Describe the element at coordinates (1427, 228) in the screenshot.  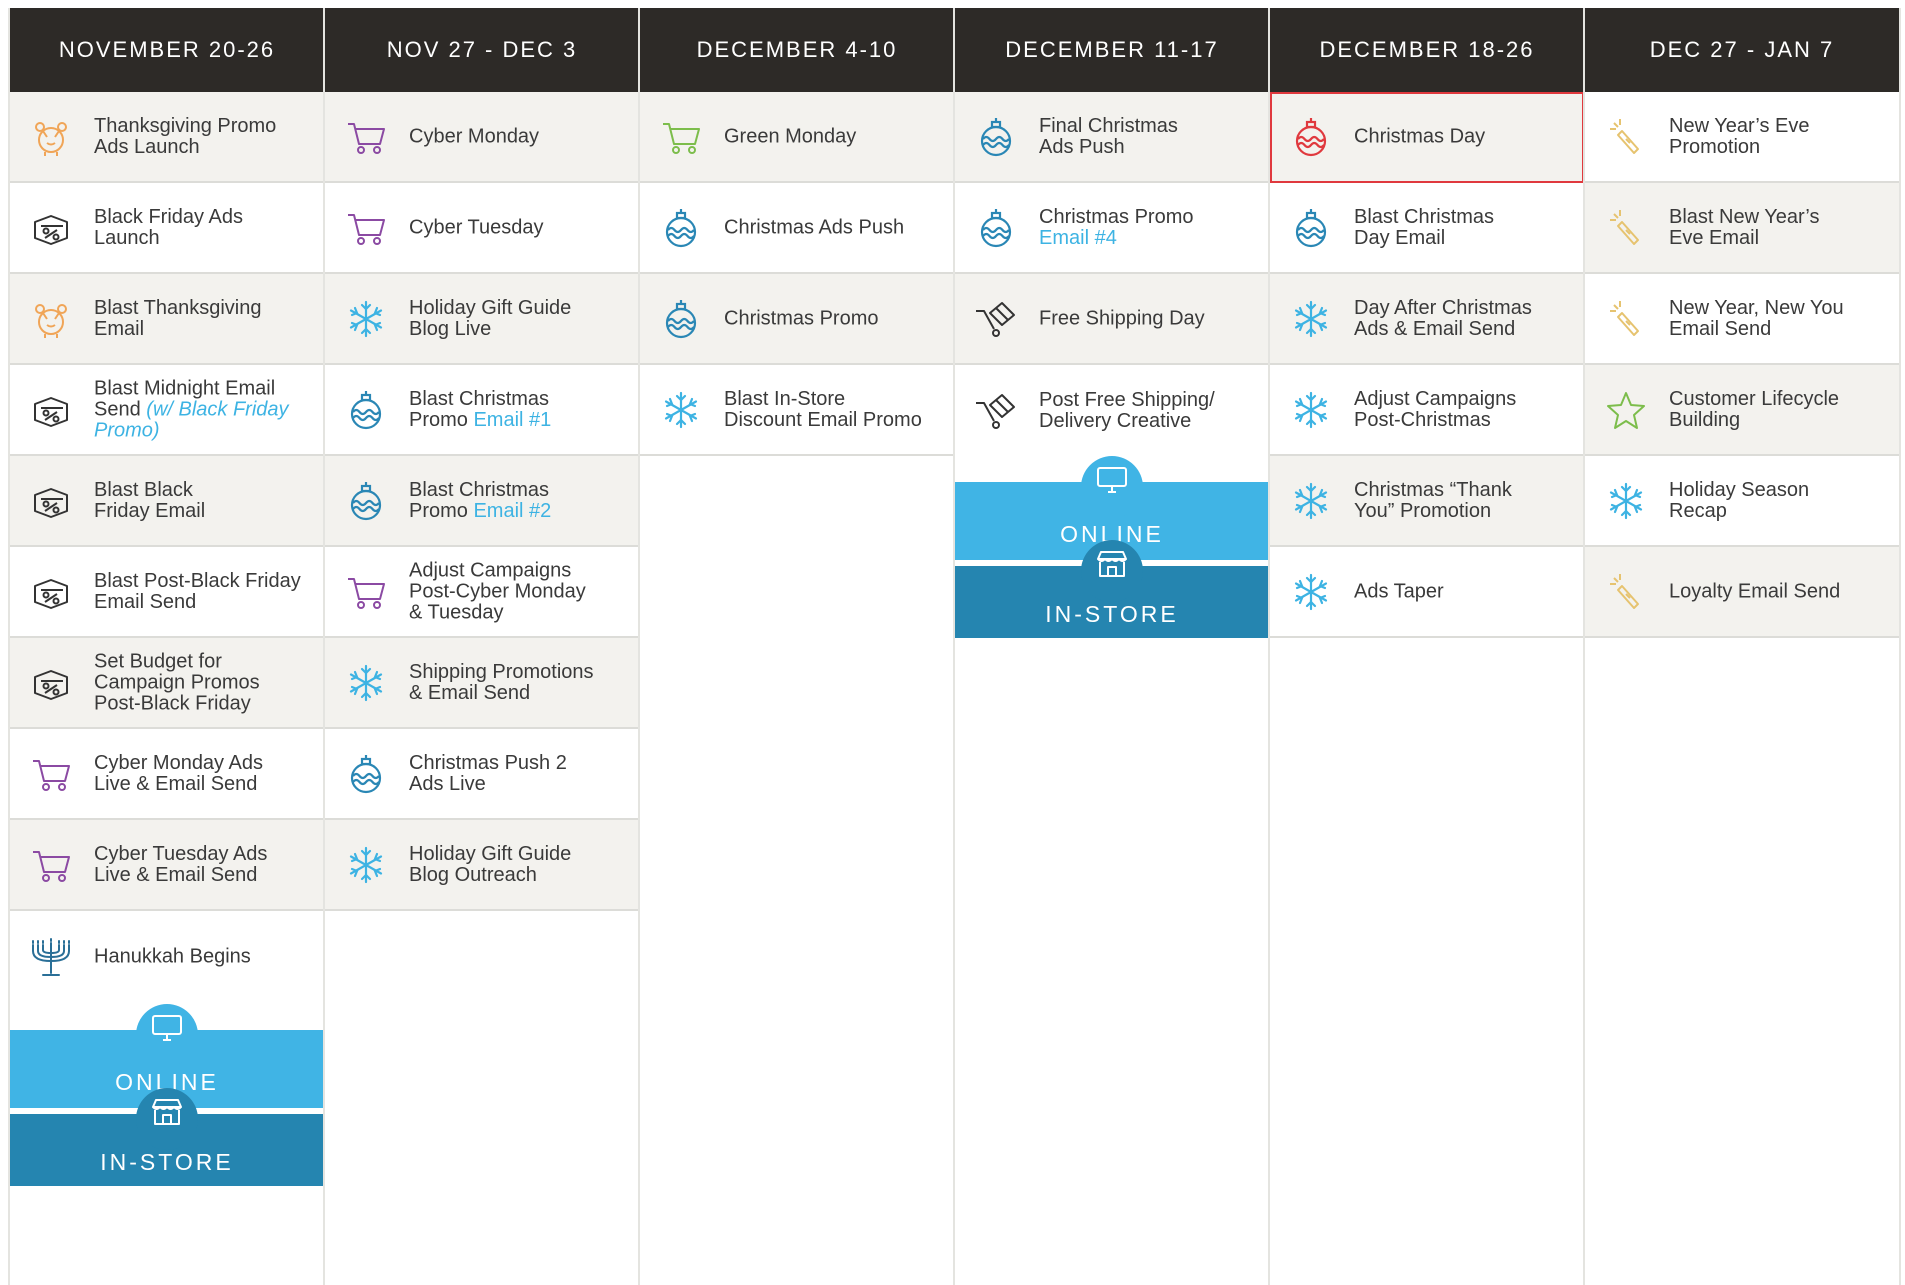
I see `calendar-item: Blast Christmas Day Email` at that location.